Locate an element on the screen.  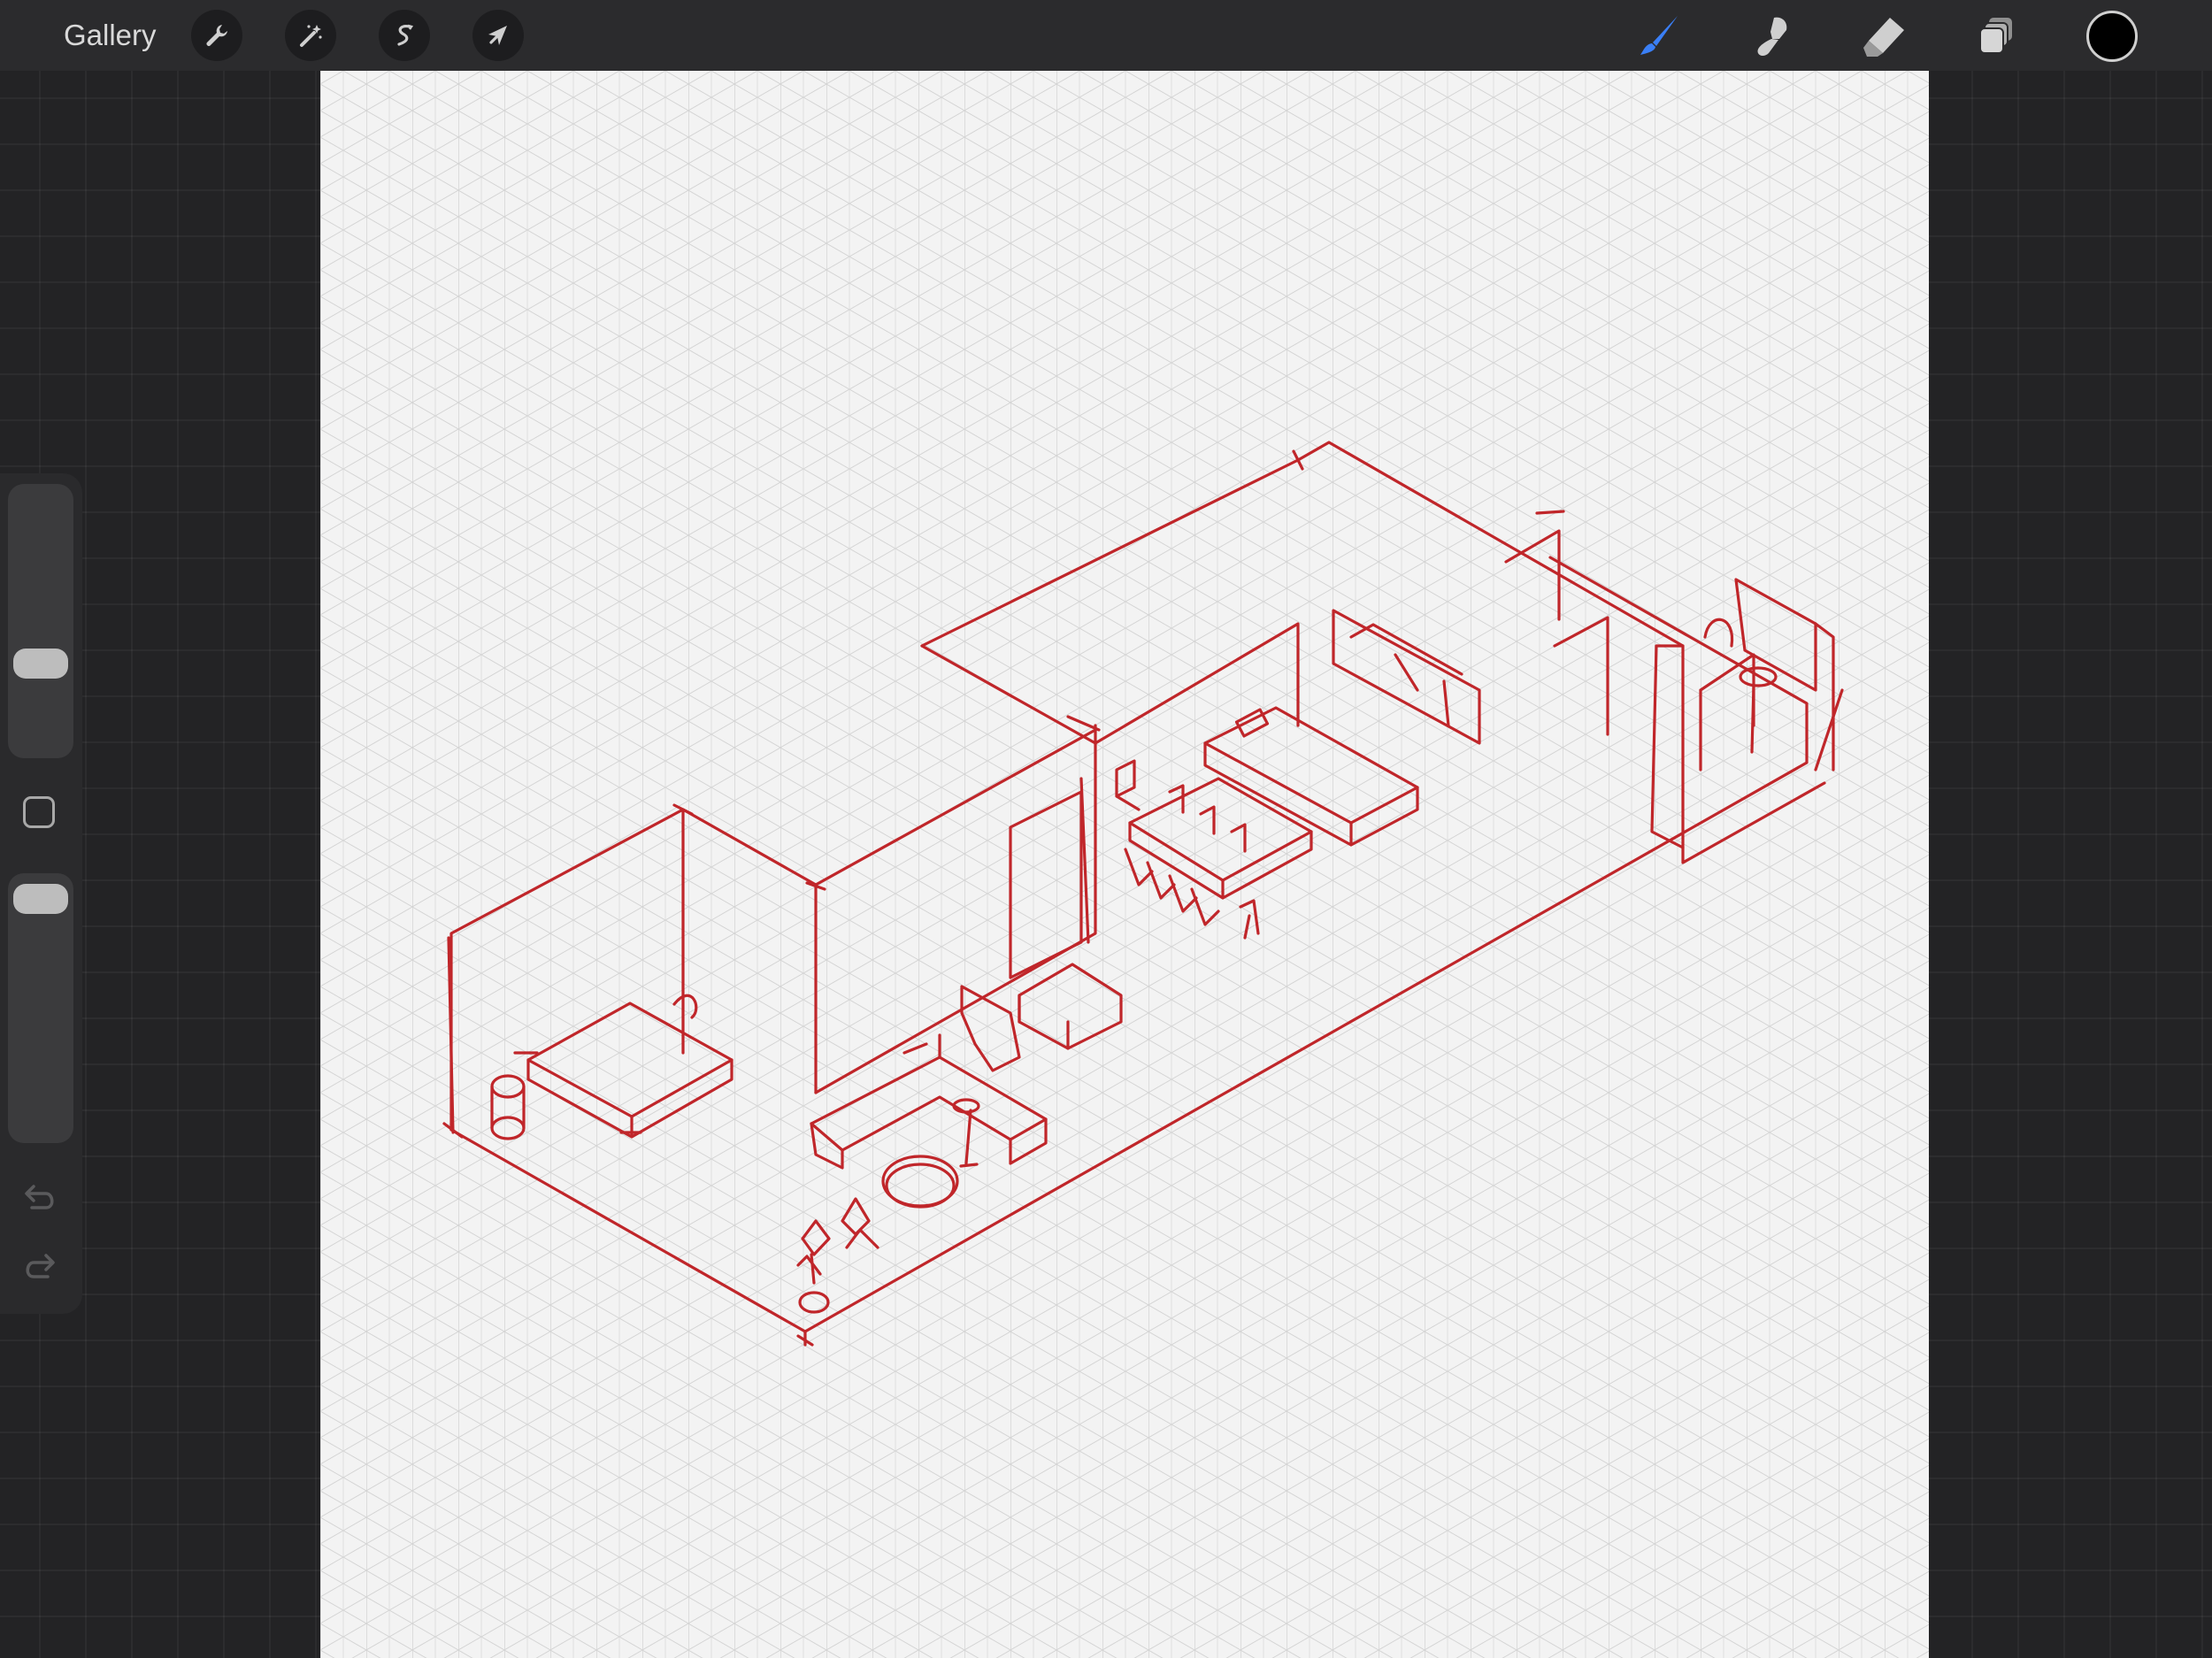
redo-icon is located at coordinates (40, 1268).